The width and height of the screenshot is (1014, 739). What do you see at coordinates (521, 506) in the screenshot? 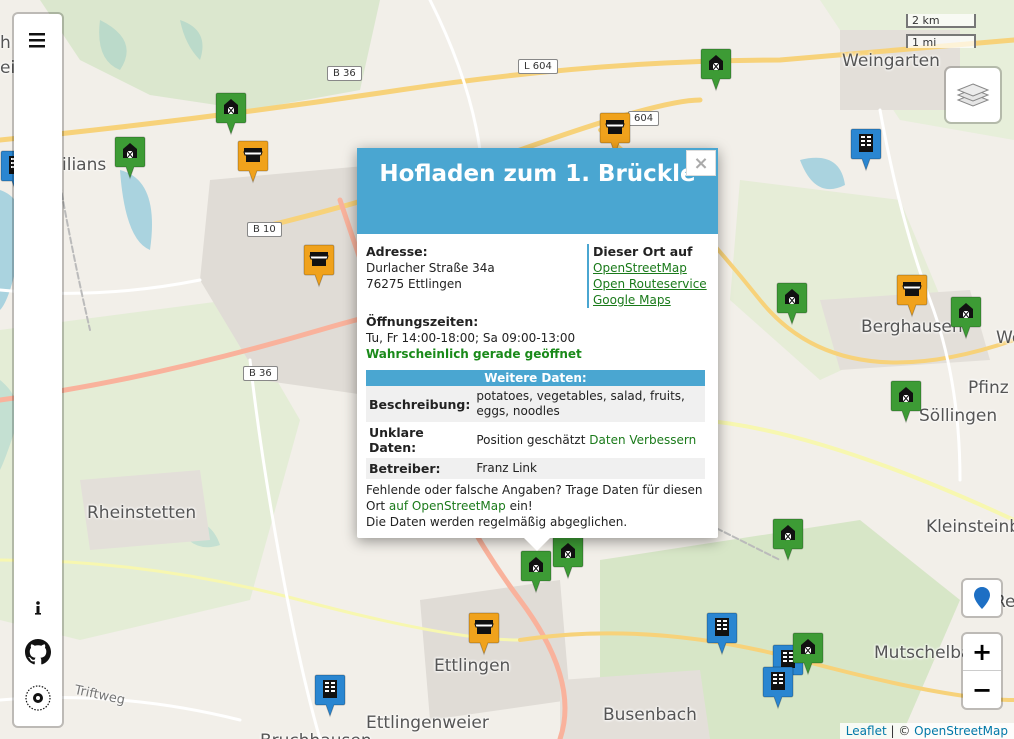
I see `footer-text-end: ein!` at bounding box center [521, 506].